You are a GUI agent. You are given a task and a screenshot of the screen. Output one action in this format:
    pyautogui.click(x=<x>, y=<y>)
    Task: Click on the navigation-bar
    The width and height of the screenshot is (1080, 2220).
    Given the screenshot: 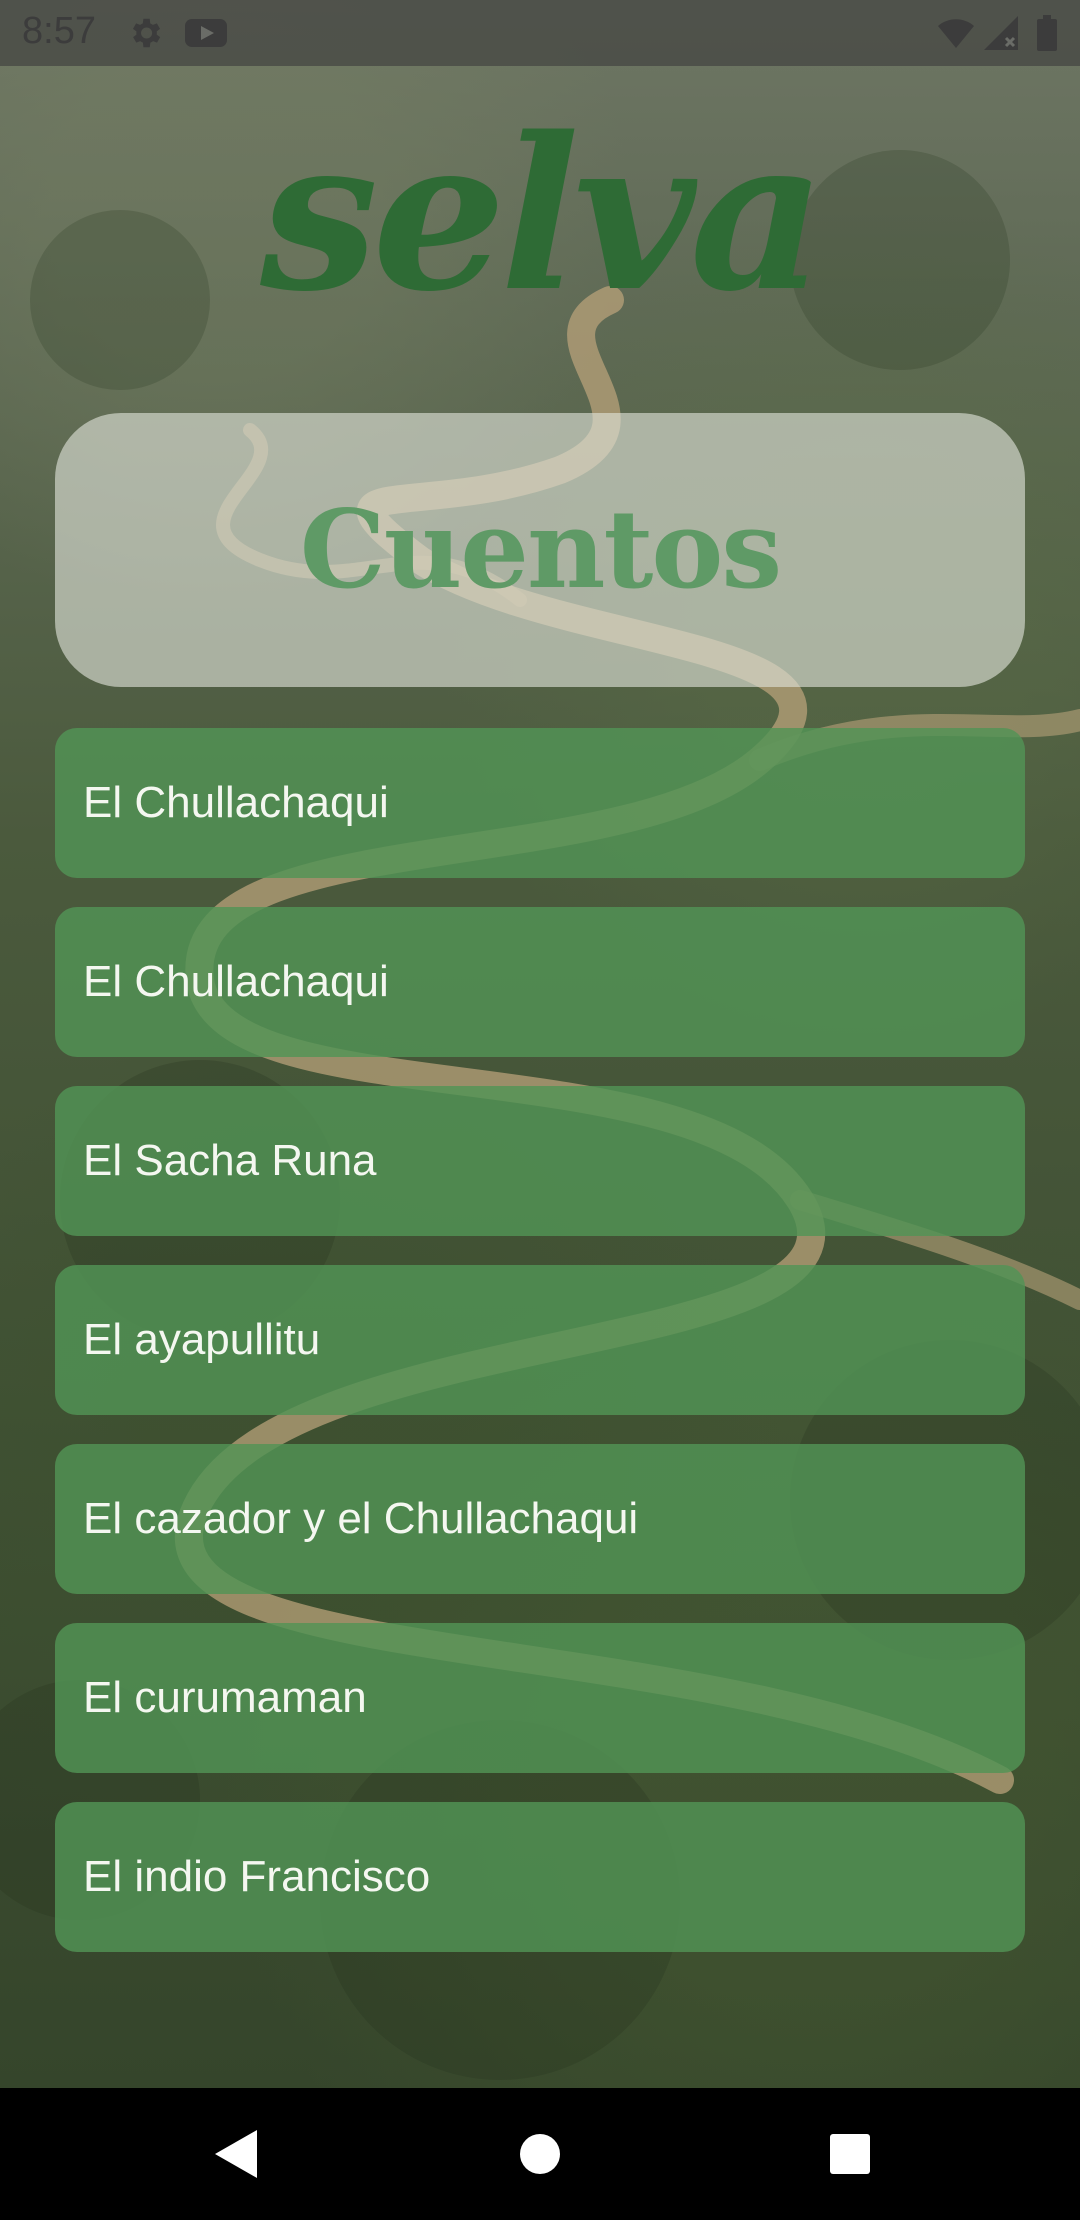 What is the action you would take?
    pyautogui.click(x=540, y=2154)
    